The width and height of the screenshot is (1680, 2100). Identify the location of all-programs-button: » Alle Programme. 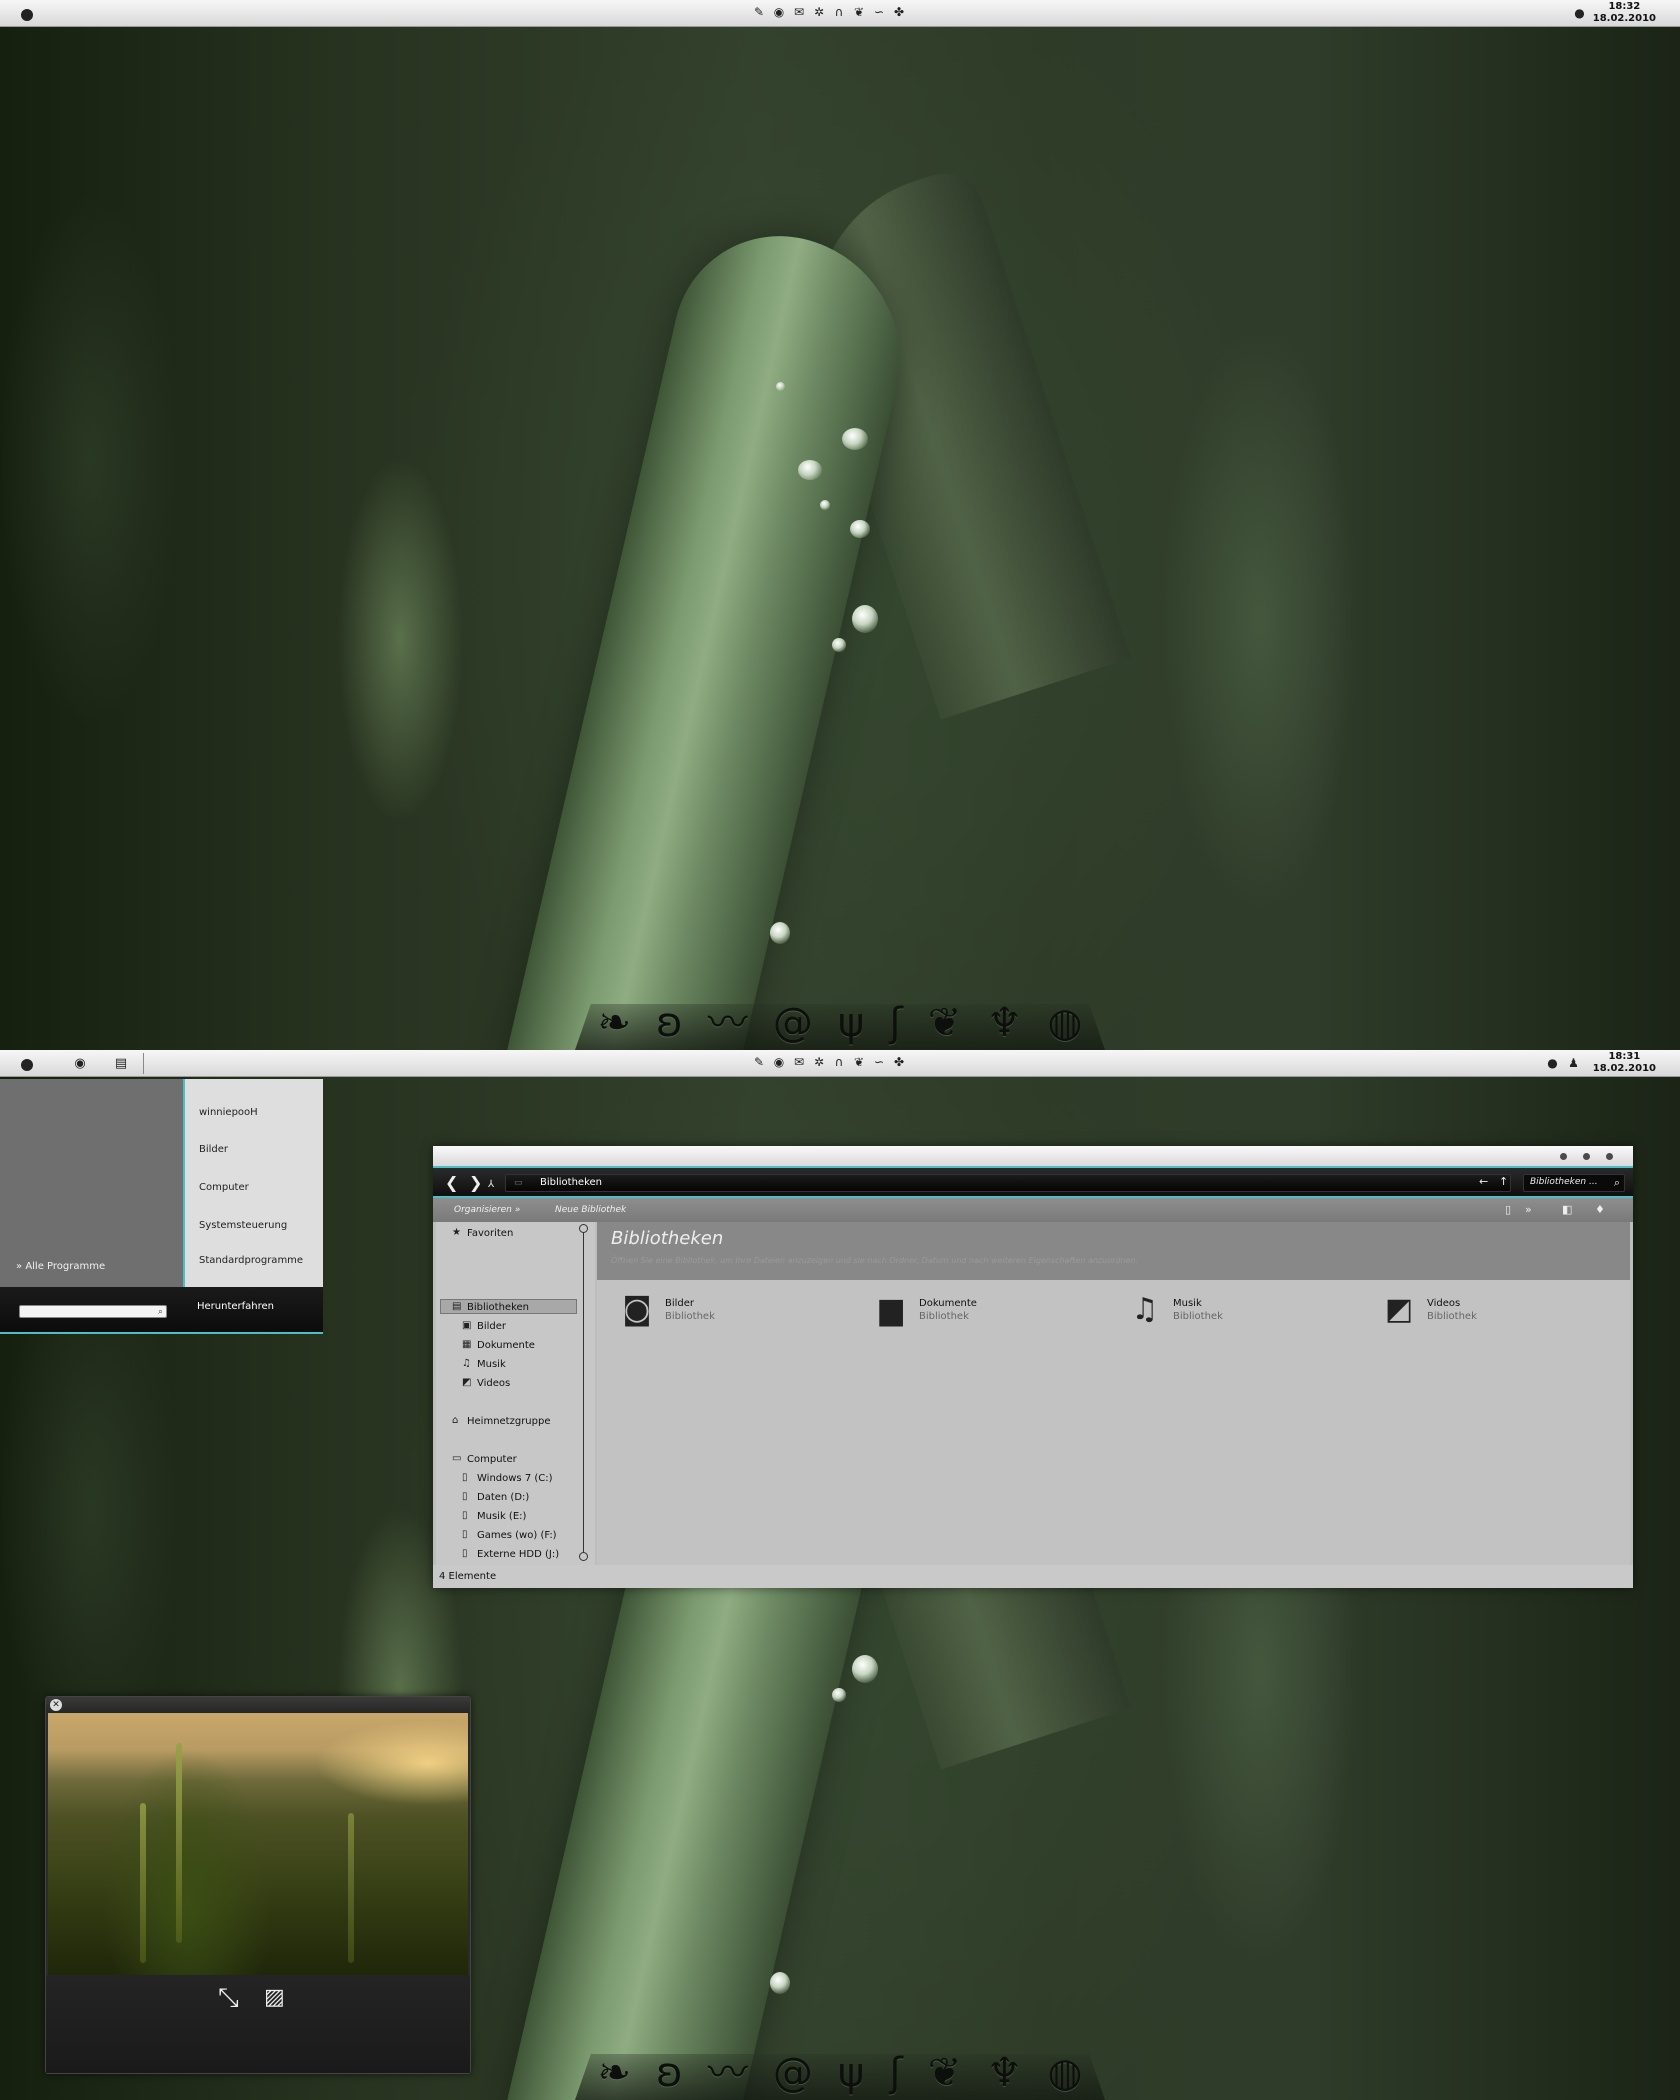
(60, 1266).